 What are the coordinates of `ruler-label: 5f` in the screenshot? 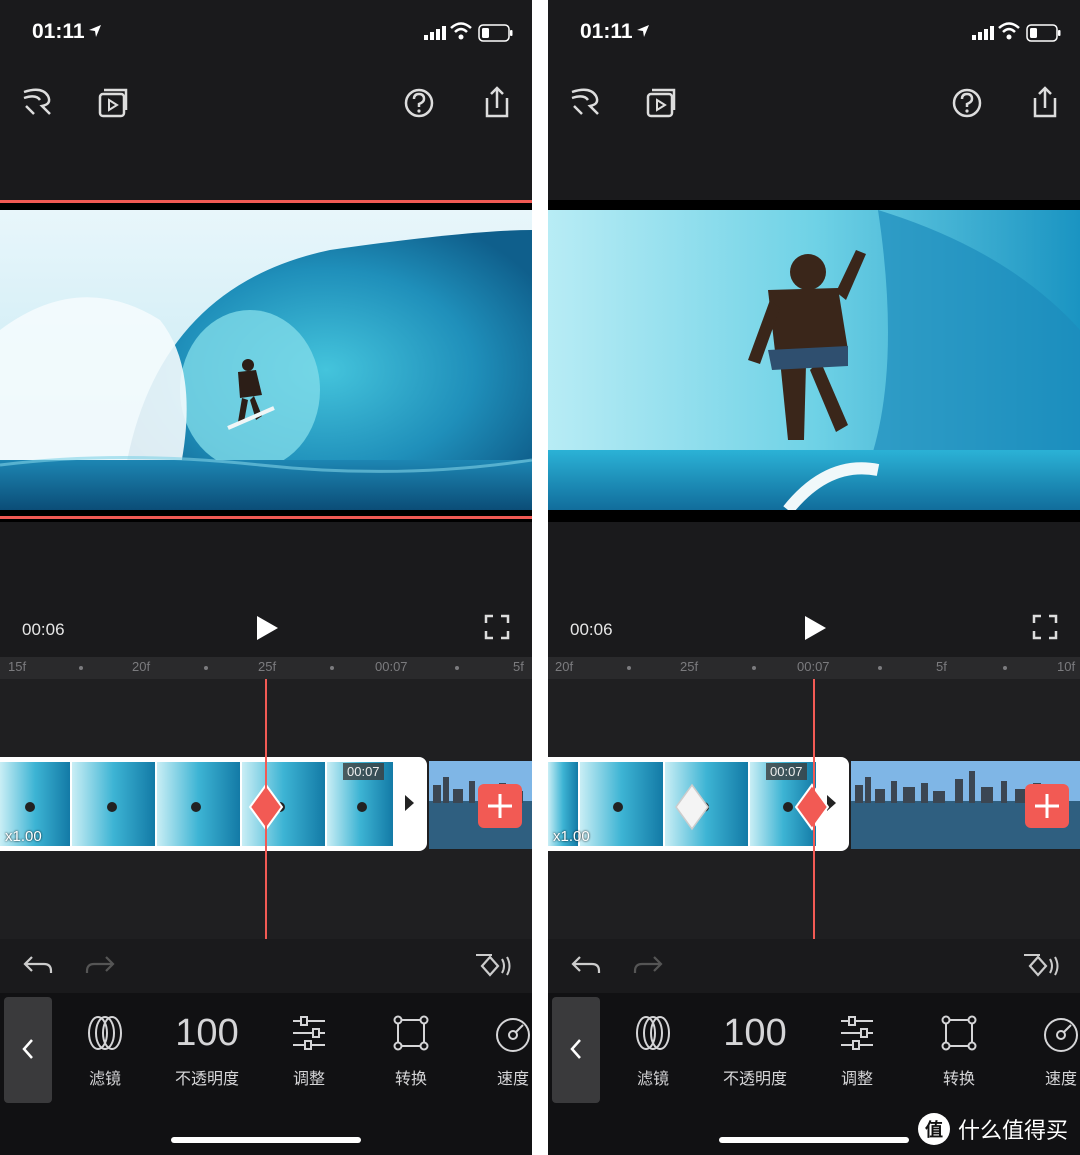 It's located at (941, 666).